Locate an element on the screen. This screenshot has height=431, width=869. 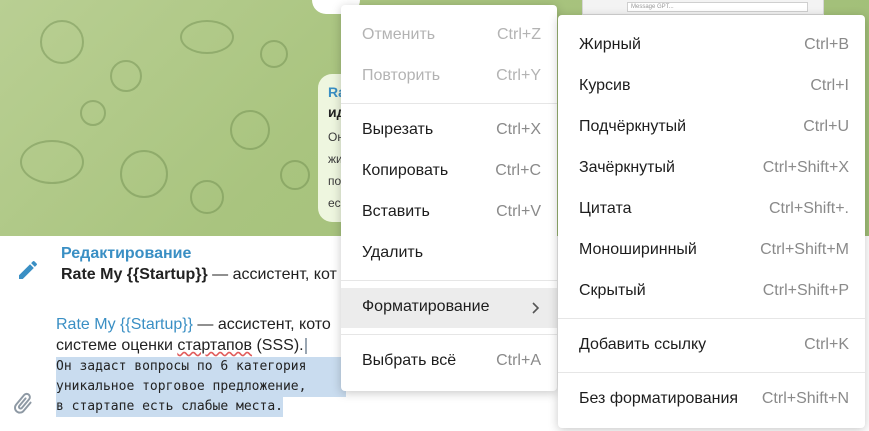
menu-item-italic: Курсив Ctrl+I is located at coordinates (711, 87).